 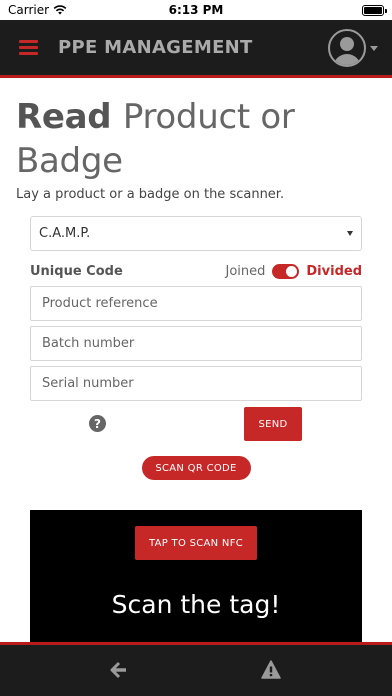 I want to click on warning-icon, so click(x=271, y=670).